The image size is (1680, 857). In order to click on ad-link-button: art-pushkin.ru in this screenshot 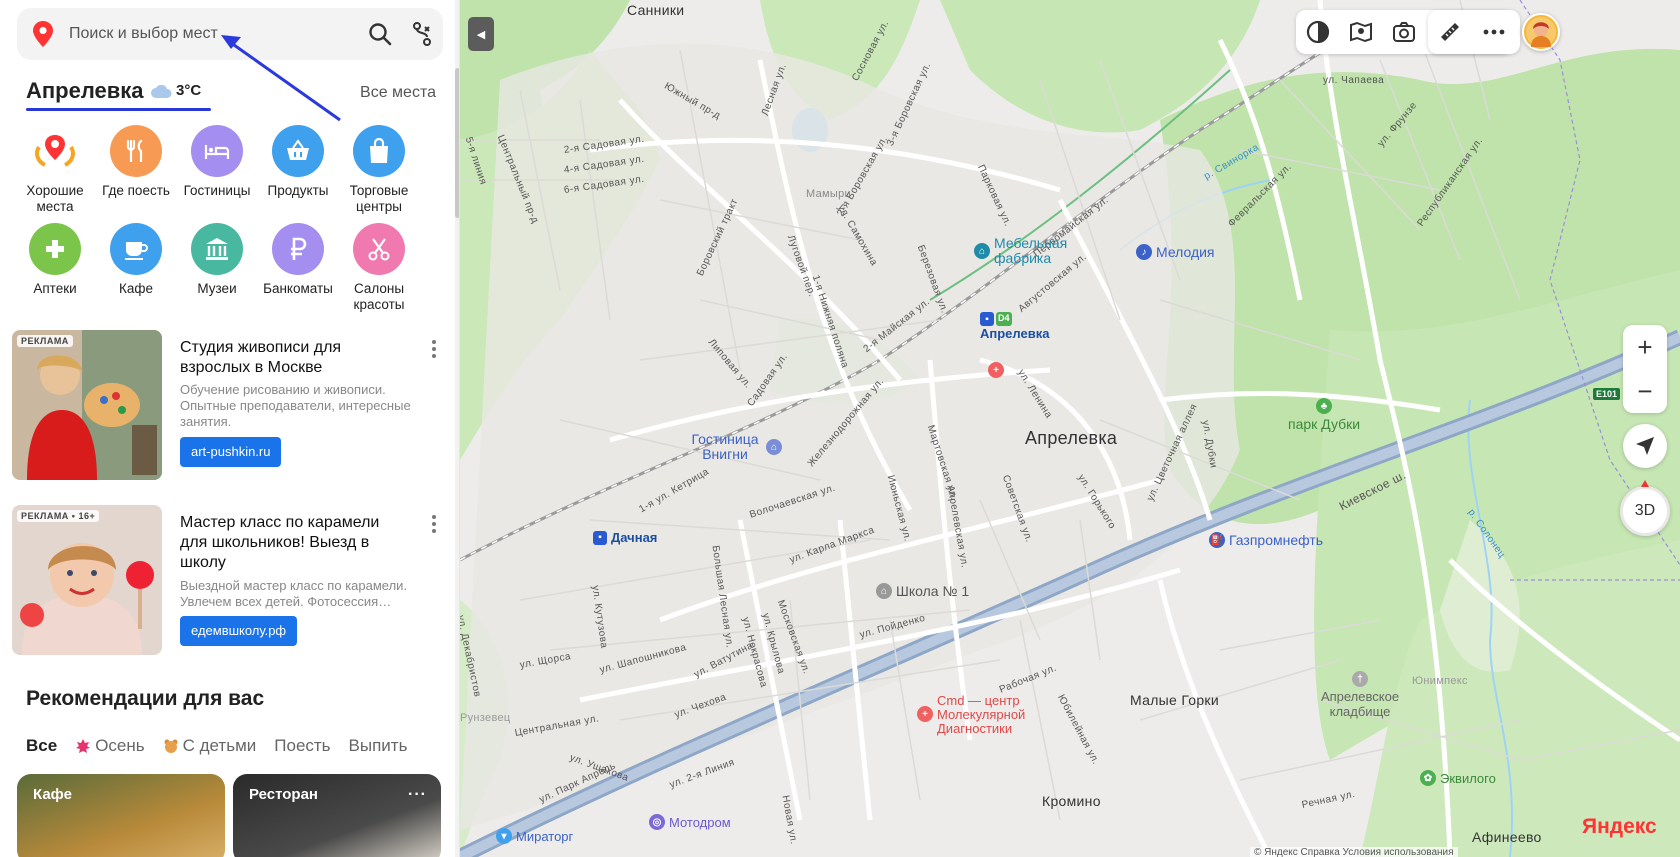, I will do `click(231, 452)`.